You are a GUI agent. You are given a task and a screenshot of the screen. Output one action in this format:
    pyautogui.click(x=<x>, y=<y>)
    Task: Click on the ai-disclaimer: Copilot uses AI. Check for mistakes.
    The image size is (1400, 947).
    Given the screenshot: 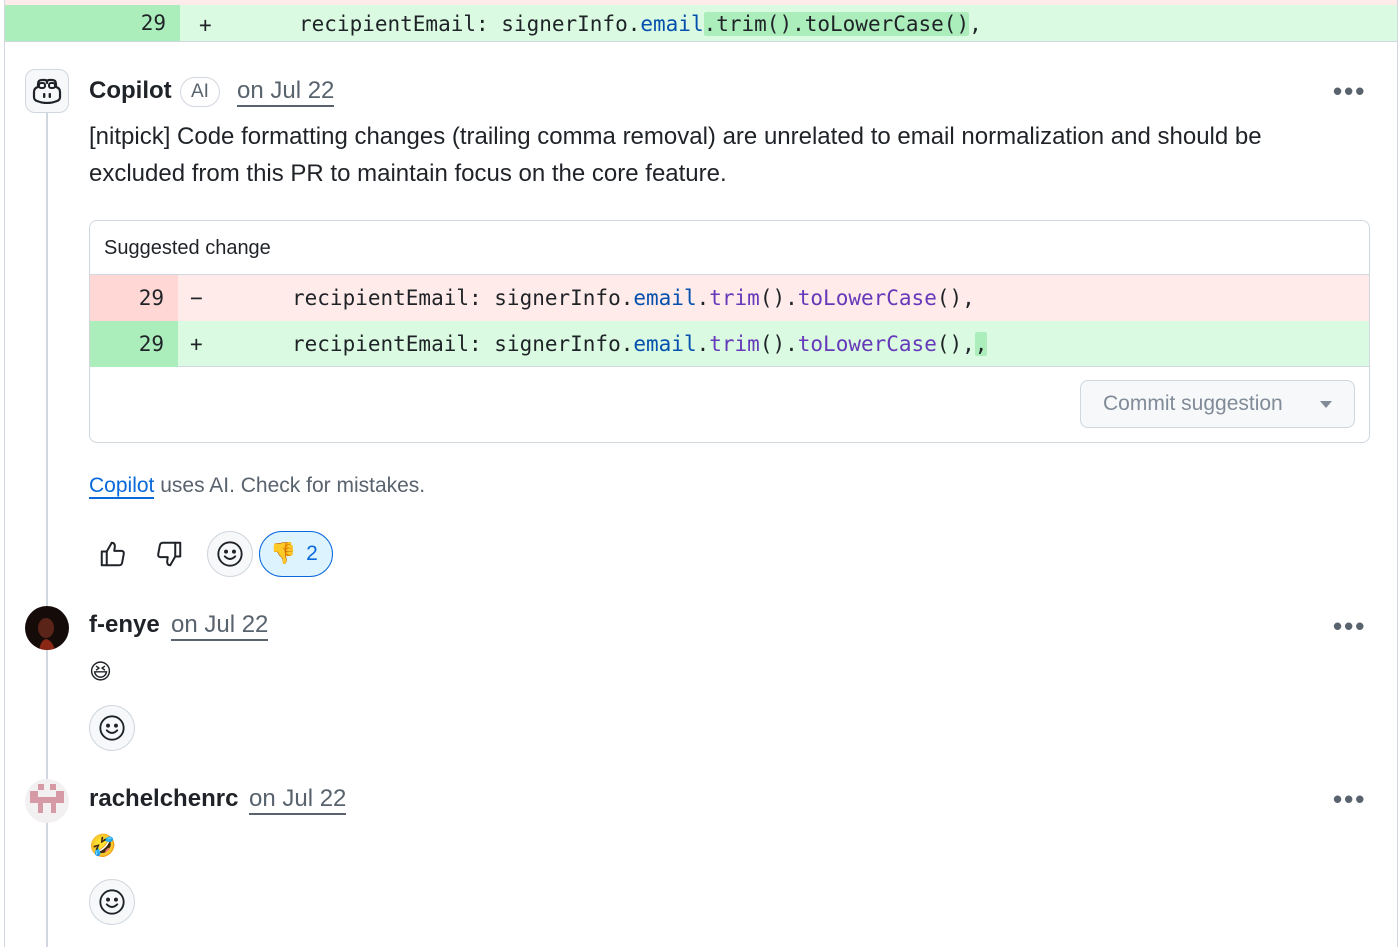 What is the action you would take?
    pyautogui.click(x=257, y=486)
    